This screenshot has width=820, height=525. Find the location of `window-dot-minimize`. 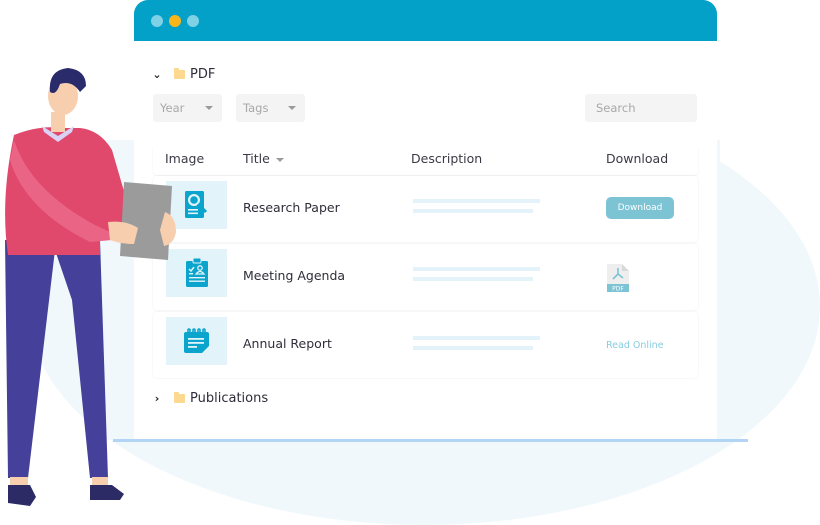

window-dot-minimize is located at coordinates (175, 20).